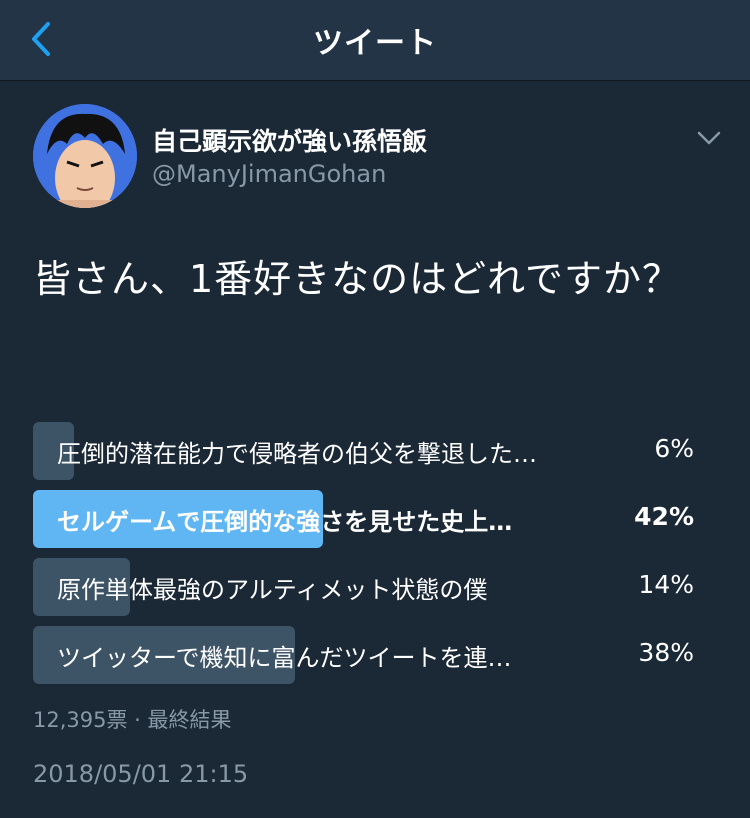 The height and width of the screenshot is (818, 750). What do you see at coordinates (664, 516) in the screenshot?
I see `poll-option-percent: 42%` at bounding box center [664, 516].